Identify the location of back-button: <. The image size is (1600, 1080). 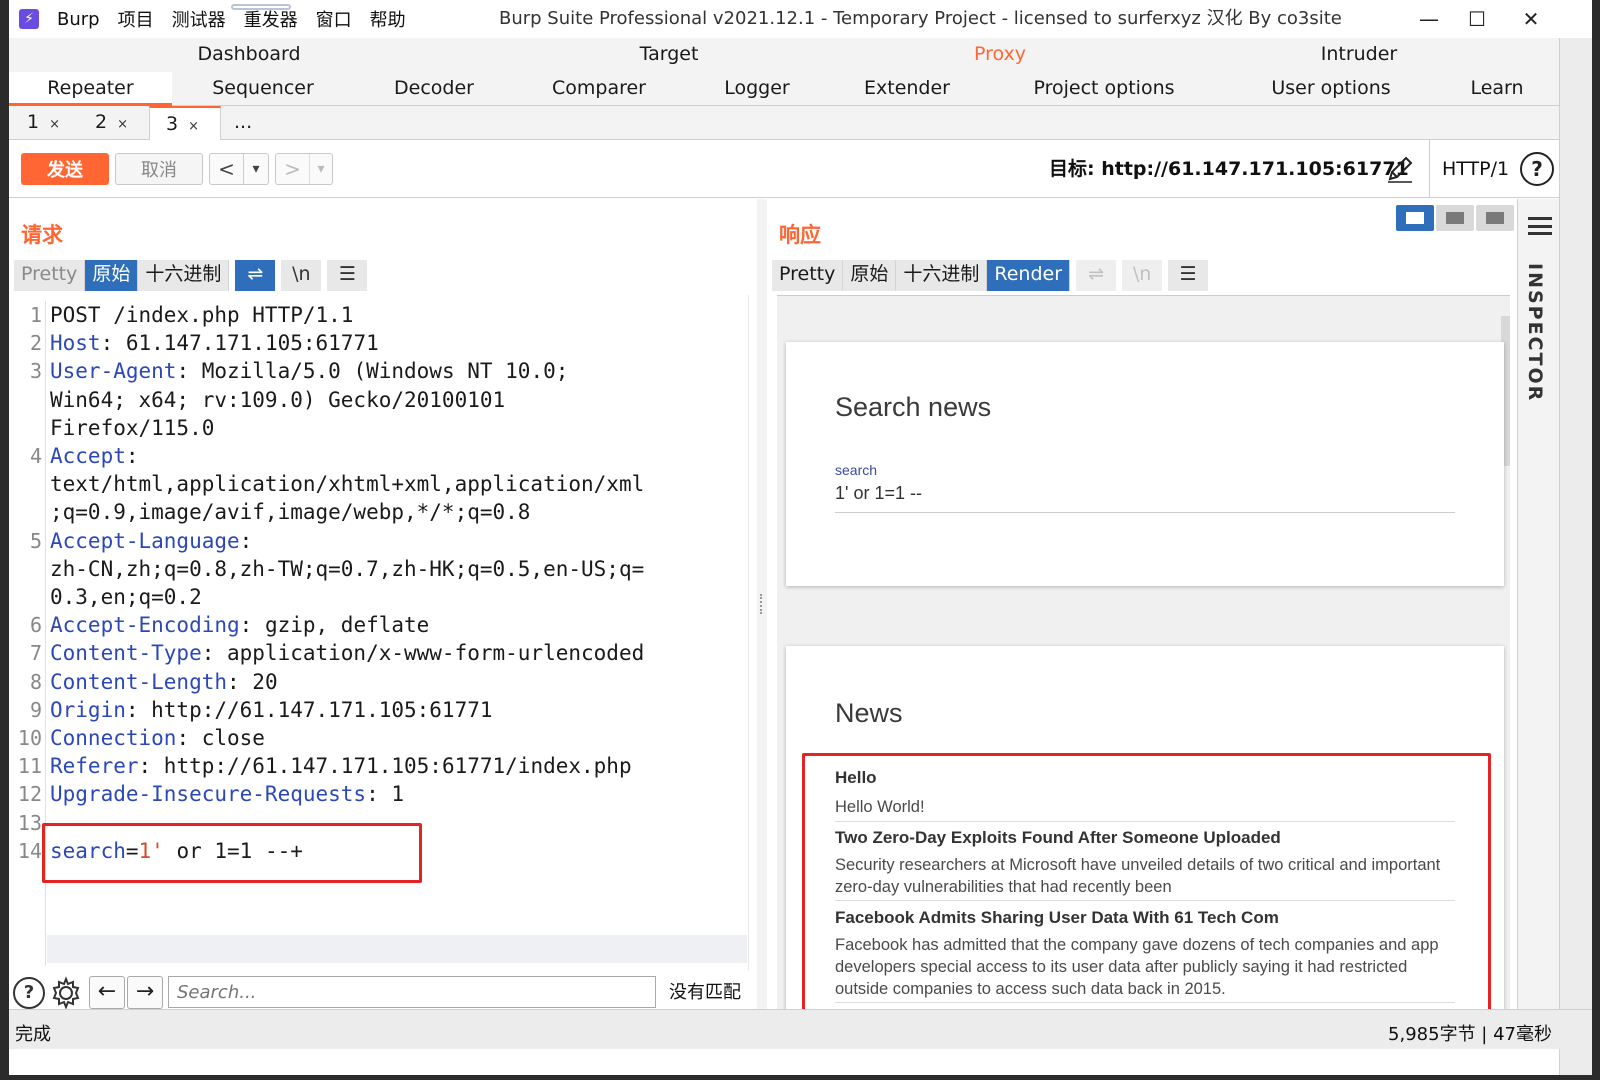
(227, 169).